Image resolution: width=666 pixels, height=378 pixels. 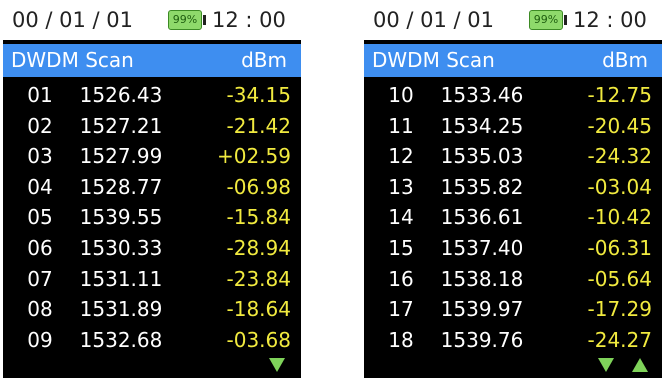 I want to click on wavelength-value: 1539.76, so click(x=482, y=339).